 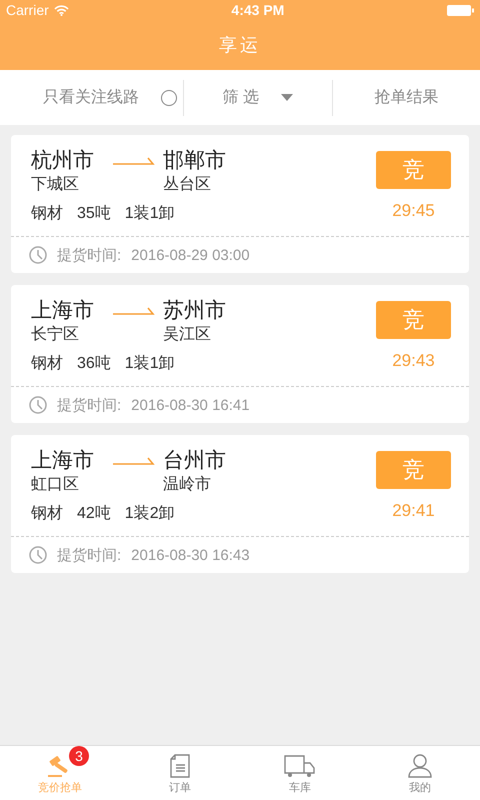 I want to click on notification-badge: 3, so click(x=79, y=756).